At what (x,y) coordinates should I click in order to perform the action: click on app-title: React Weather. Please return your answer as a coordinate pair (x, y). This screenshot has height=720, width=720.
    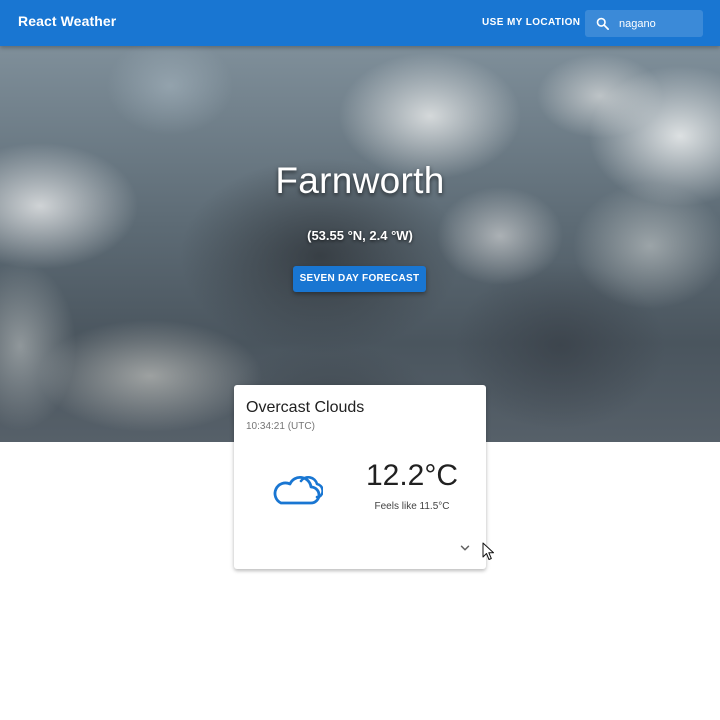
    Looking at the image, I should click on (67, 21).